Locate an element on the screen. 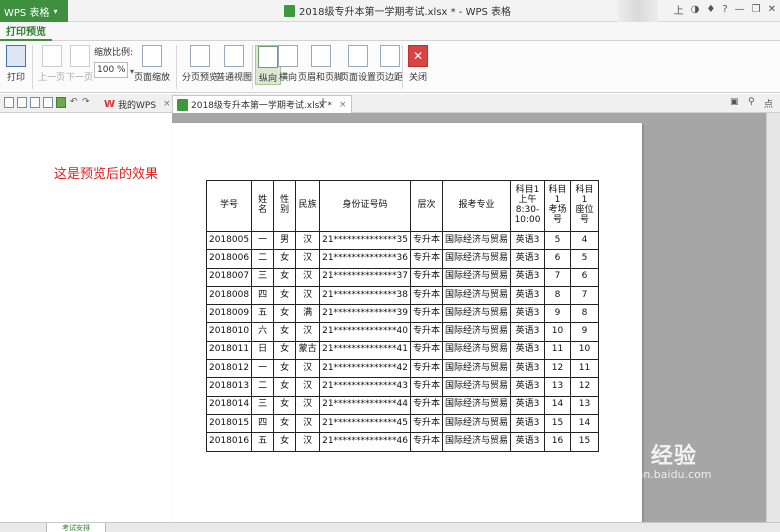 The height and width of the screenshot is (532, 780). divider is located at coordinates (176, 67).